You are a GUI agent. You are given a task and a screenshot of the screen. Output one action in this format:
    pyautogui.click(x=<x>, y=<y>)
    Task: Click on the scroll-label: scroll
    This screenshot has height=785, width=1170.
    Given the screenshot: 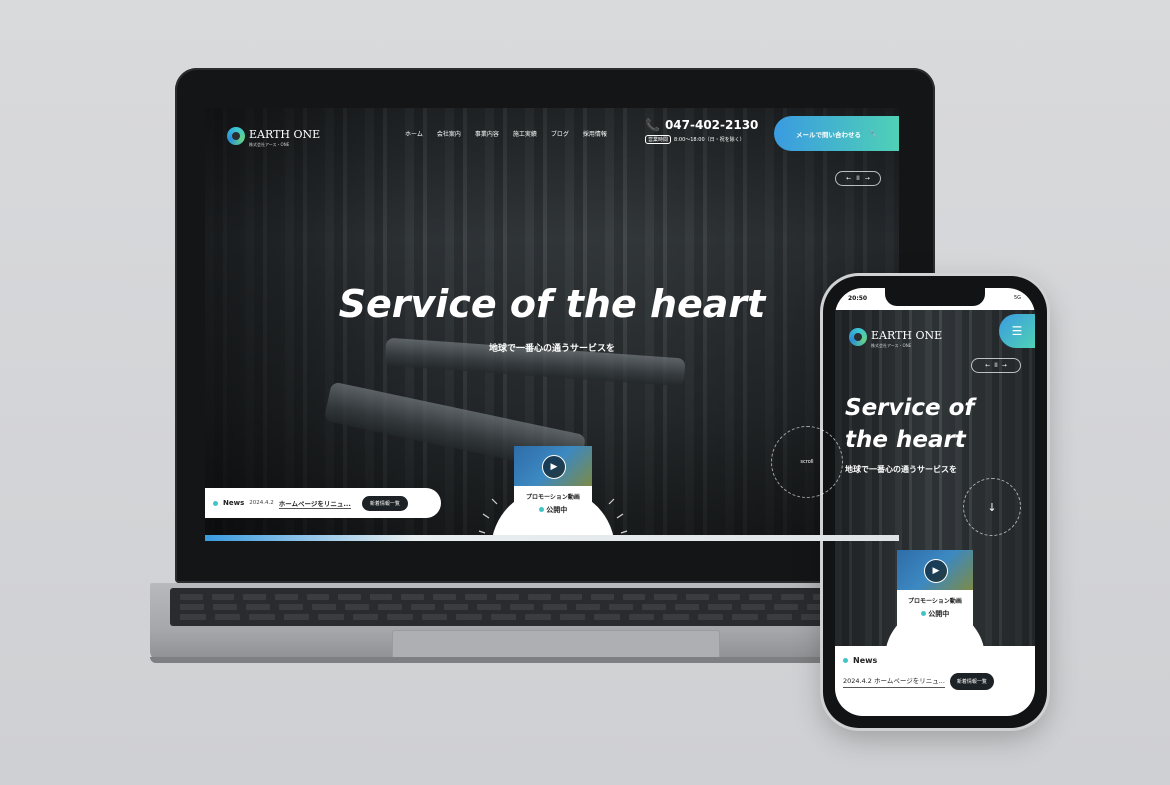 What is the action you would take?
    pyautogui.click(x=807, y=462)
    